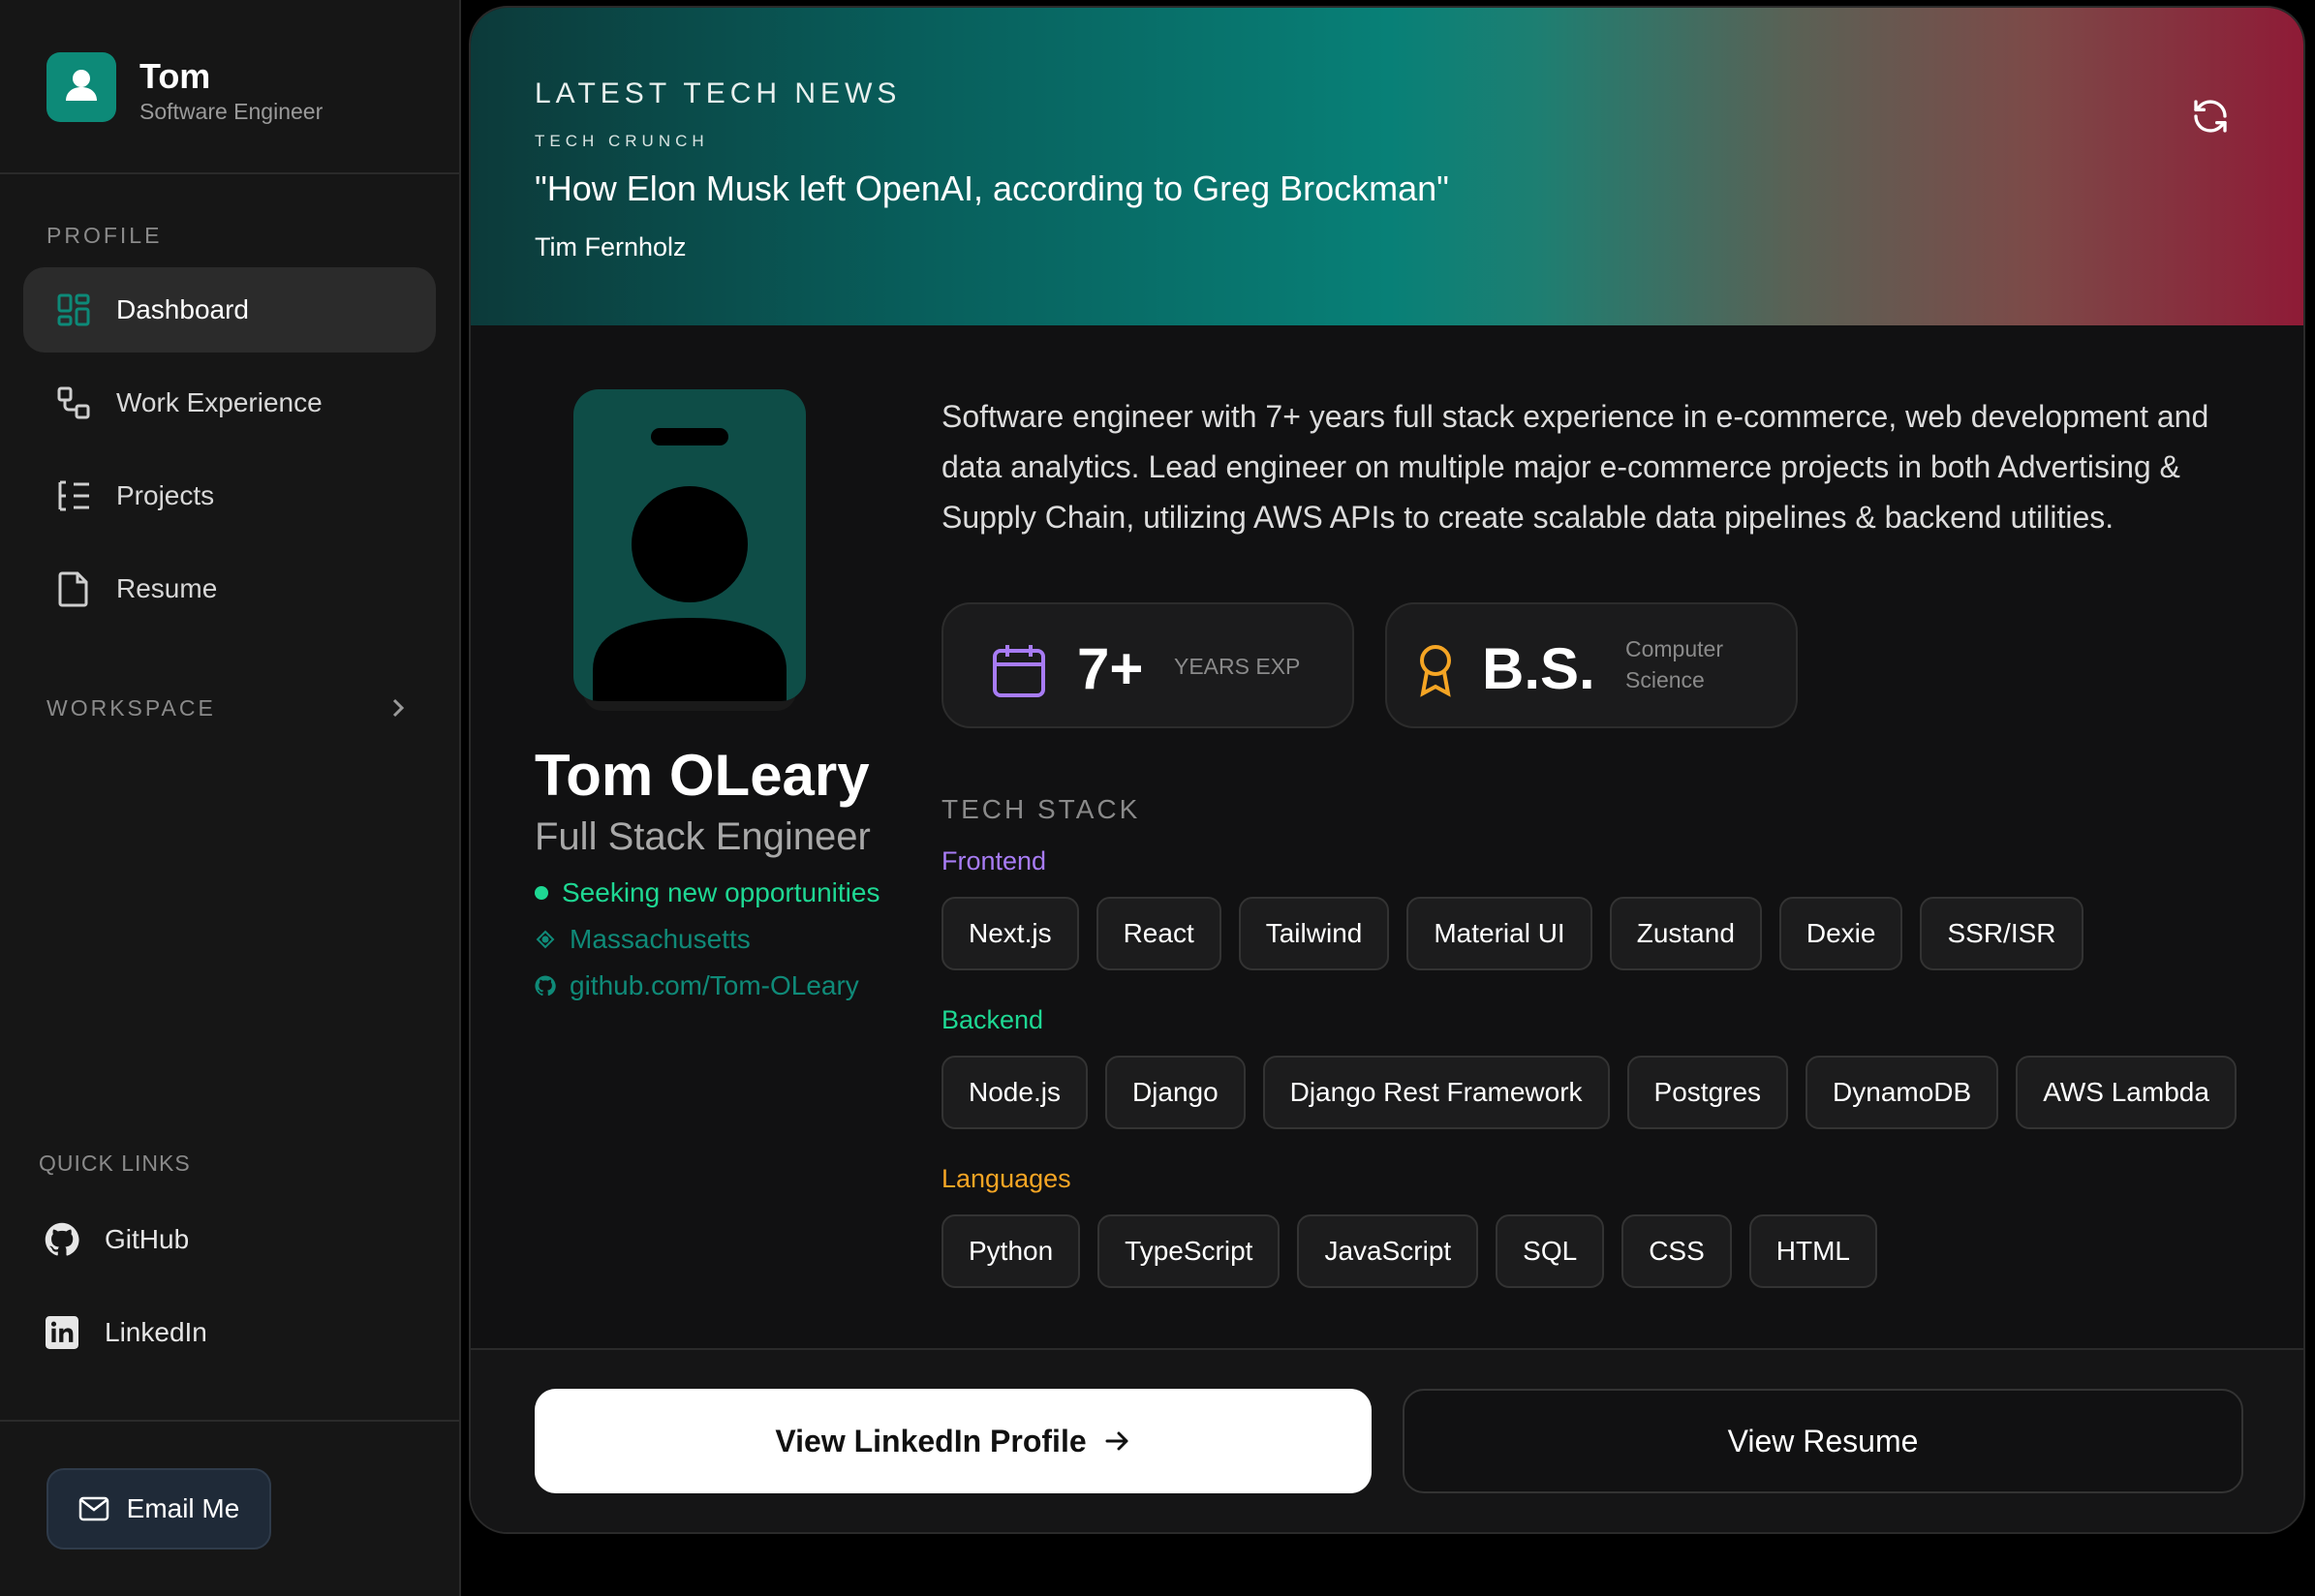  Describe the element at coordinates (104, 235) in the screenshot. I see `profile-section-label: PROFILE` at that location.